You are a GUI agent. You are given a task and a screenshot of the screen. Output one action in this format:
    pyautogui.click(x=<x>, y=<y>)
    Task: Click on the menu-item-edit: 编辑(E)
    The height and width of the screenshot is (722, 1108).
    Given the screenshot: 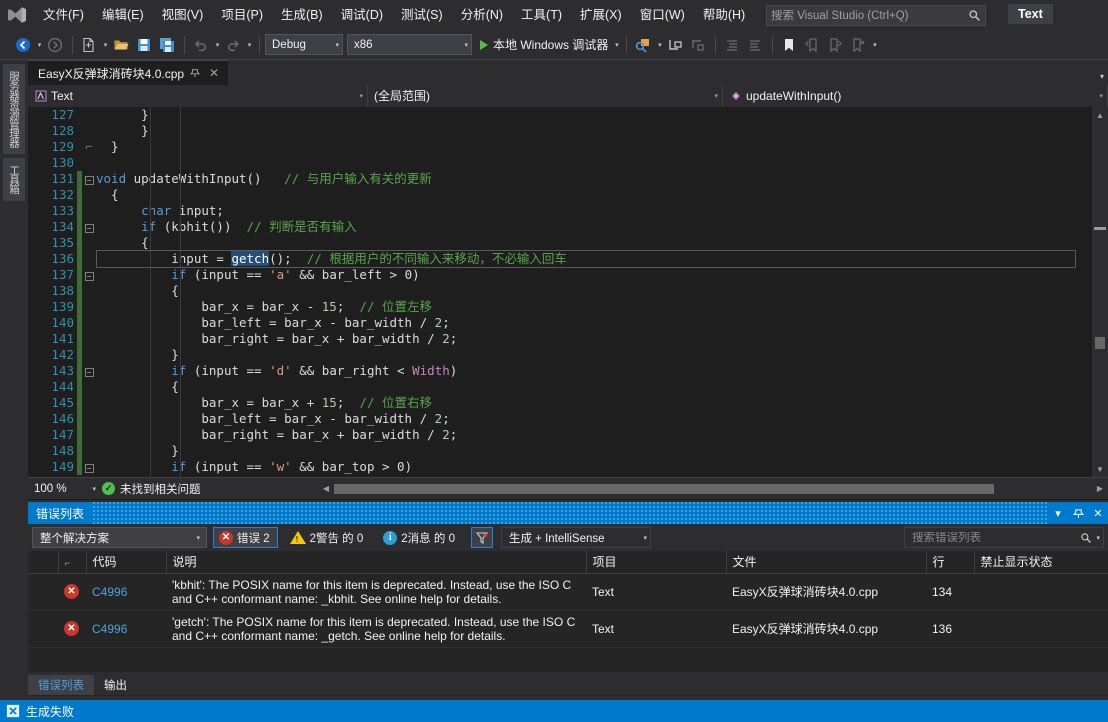 What is the action you would take?
    pyautogui.click(x=123, y=15)
    